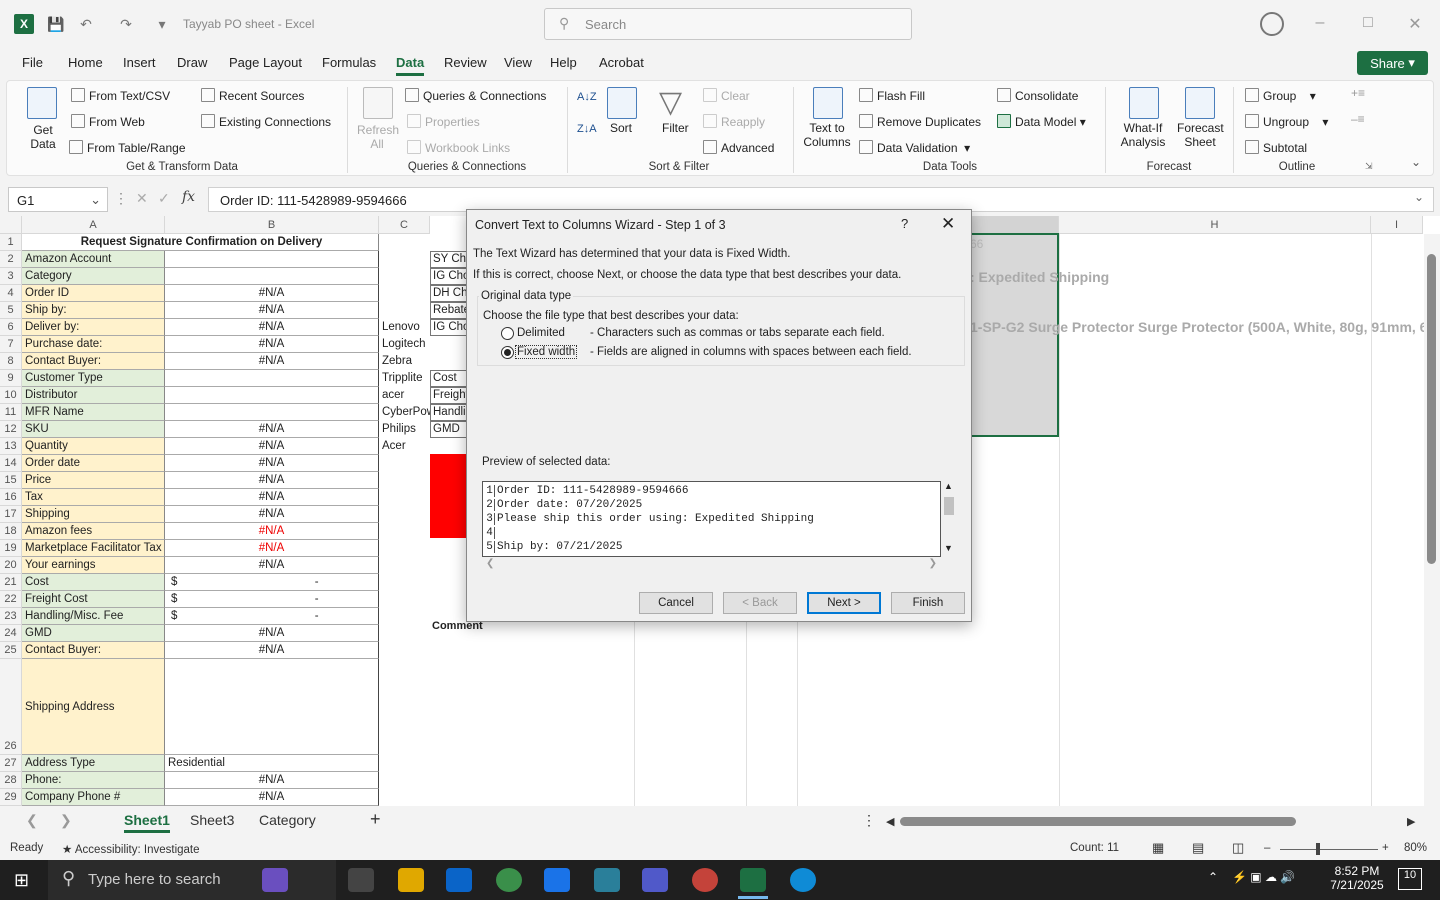 This screenshot has width=1440, height=900. I want to click on zoom-slider-thumb, so click(1318, 849).